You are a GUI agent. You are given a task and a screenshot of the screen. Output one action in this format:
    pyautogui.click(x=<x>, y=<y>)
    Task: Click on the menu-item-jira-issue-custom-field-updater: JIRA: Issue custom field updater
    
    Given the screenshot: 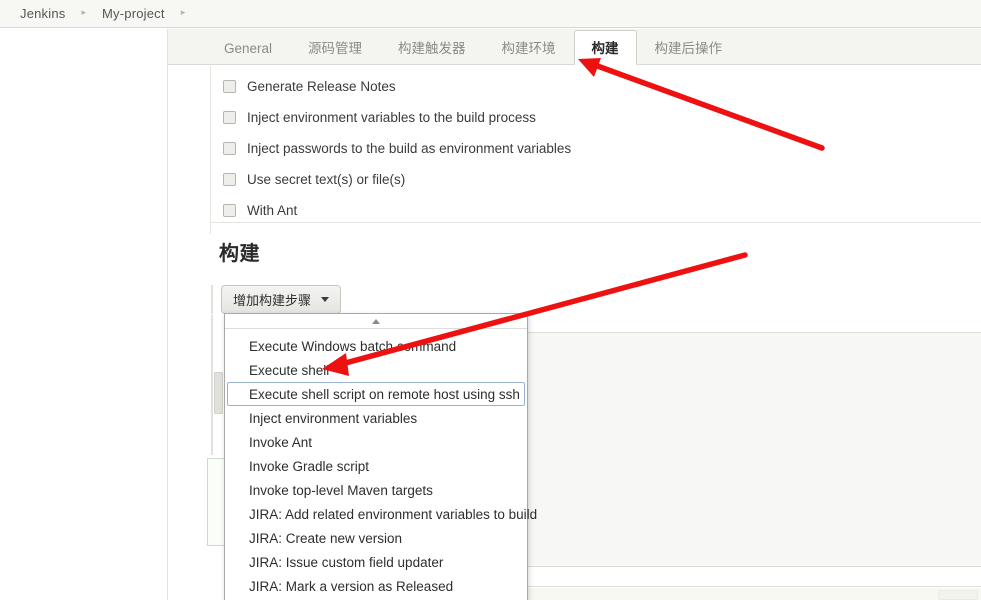 What is the action you would take?
    pyautogui.click(x=376, y=562)
    